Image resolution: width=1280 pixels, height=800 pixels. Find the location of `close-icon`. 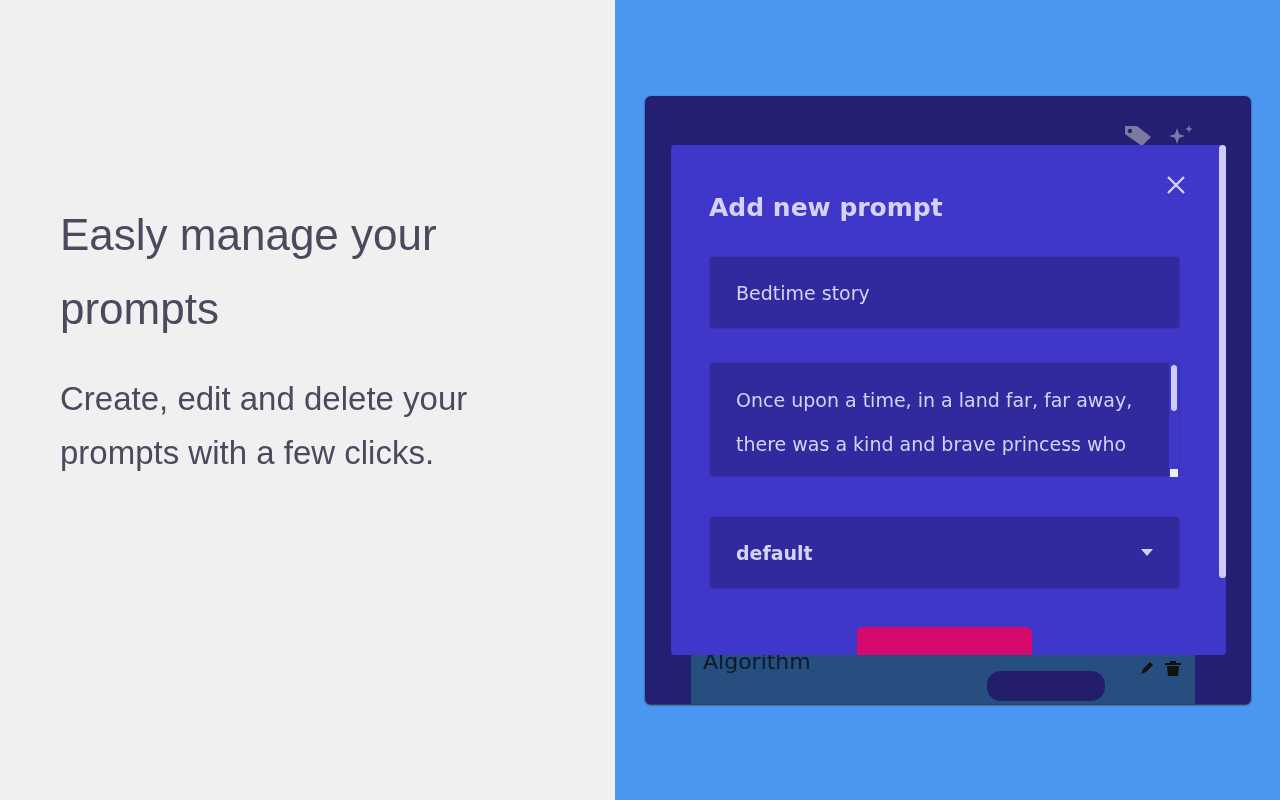

close-icon is located at coordinates (1176, 185).